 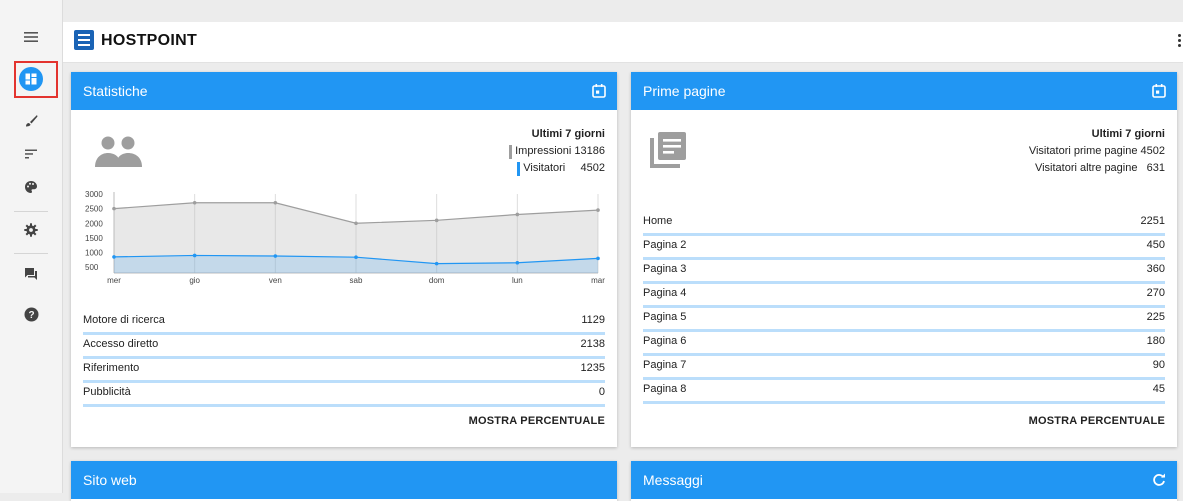 What do you see at coordinates (665, 341) in the screenshot?
I see `row-label: Pagina 6` at bounding box center [665, 341].